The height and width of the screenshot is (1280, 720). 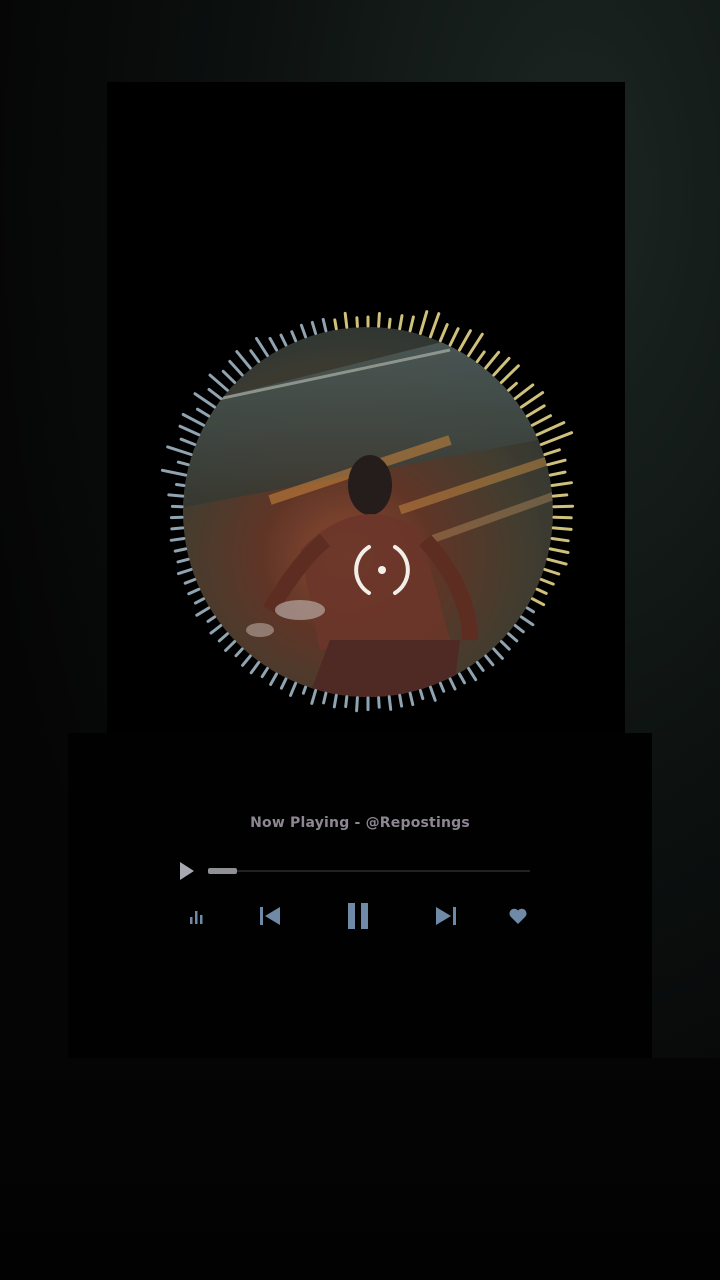 I want to click on center-logo-icon, so click(x=382, y=570).